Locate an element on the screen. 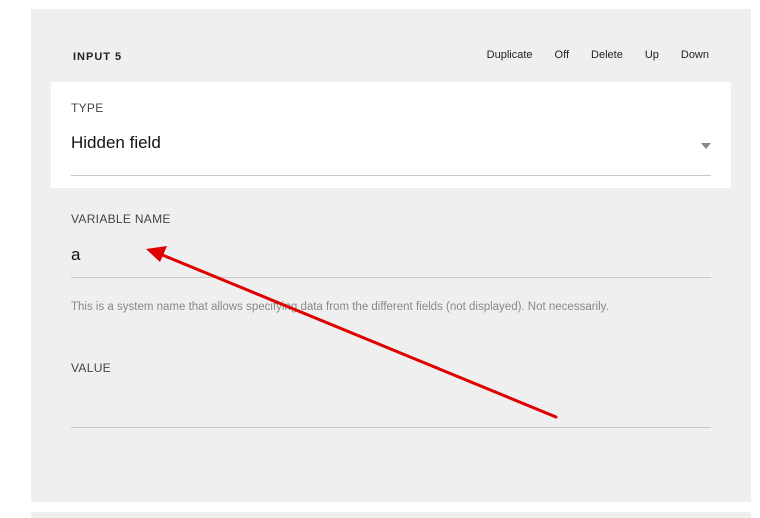  off-button: Off is located at coordinates (562, 55).